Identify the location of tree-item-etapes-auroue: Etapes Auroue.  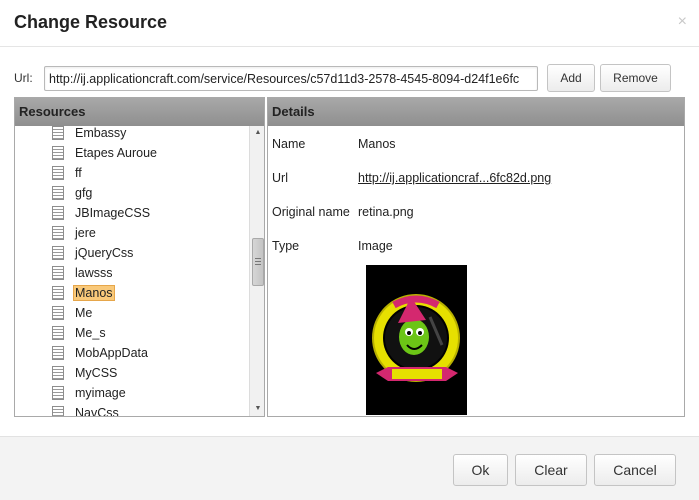
(87, 153).